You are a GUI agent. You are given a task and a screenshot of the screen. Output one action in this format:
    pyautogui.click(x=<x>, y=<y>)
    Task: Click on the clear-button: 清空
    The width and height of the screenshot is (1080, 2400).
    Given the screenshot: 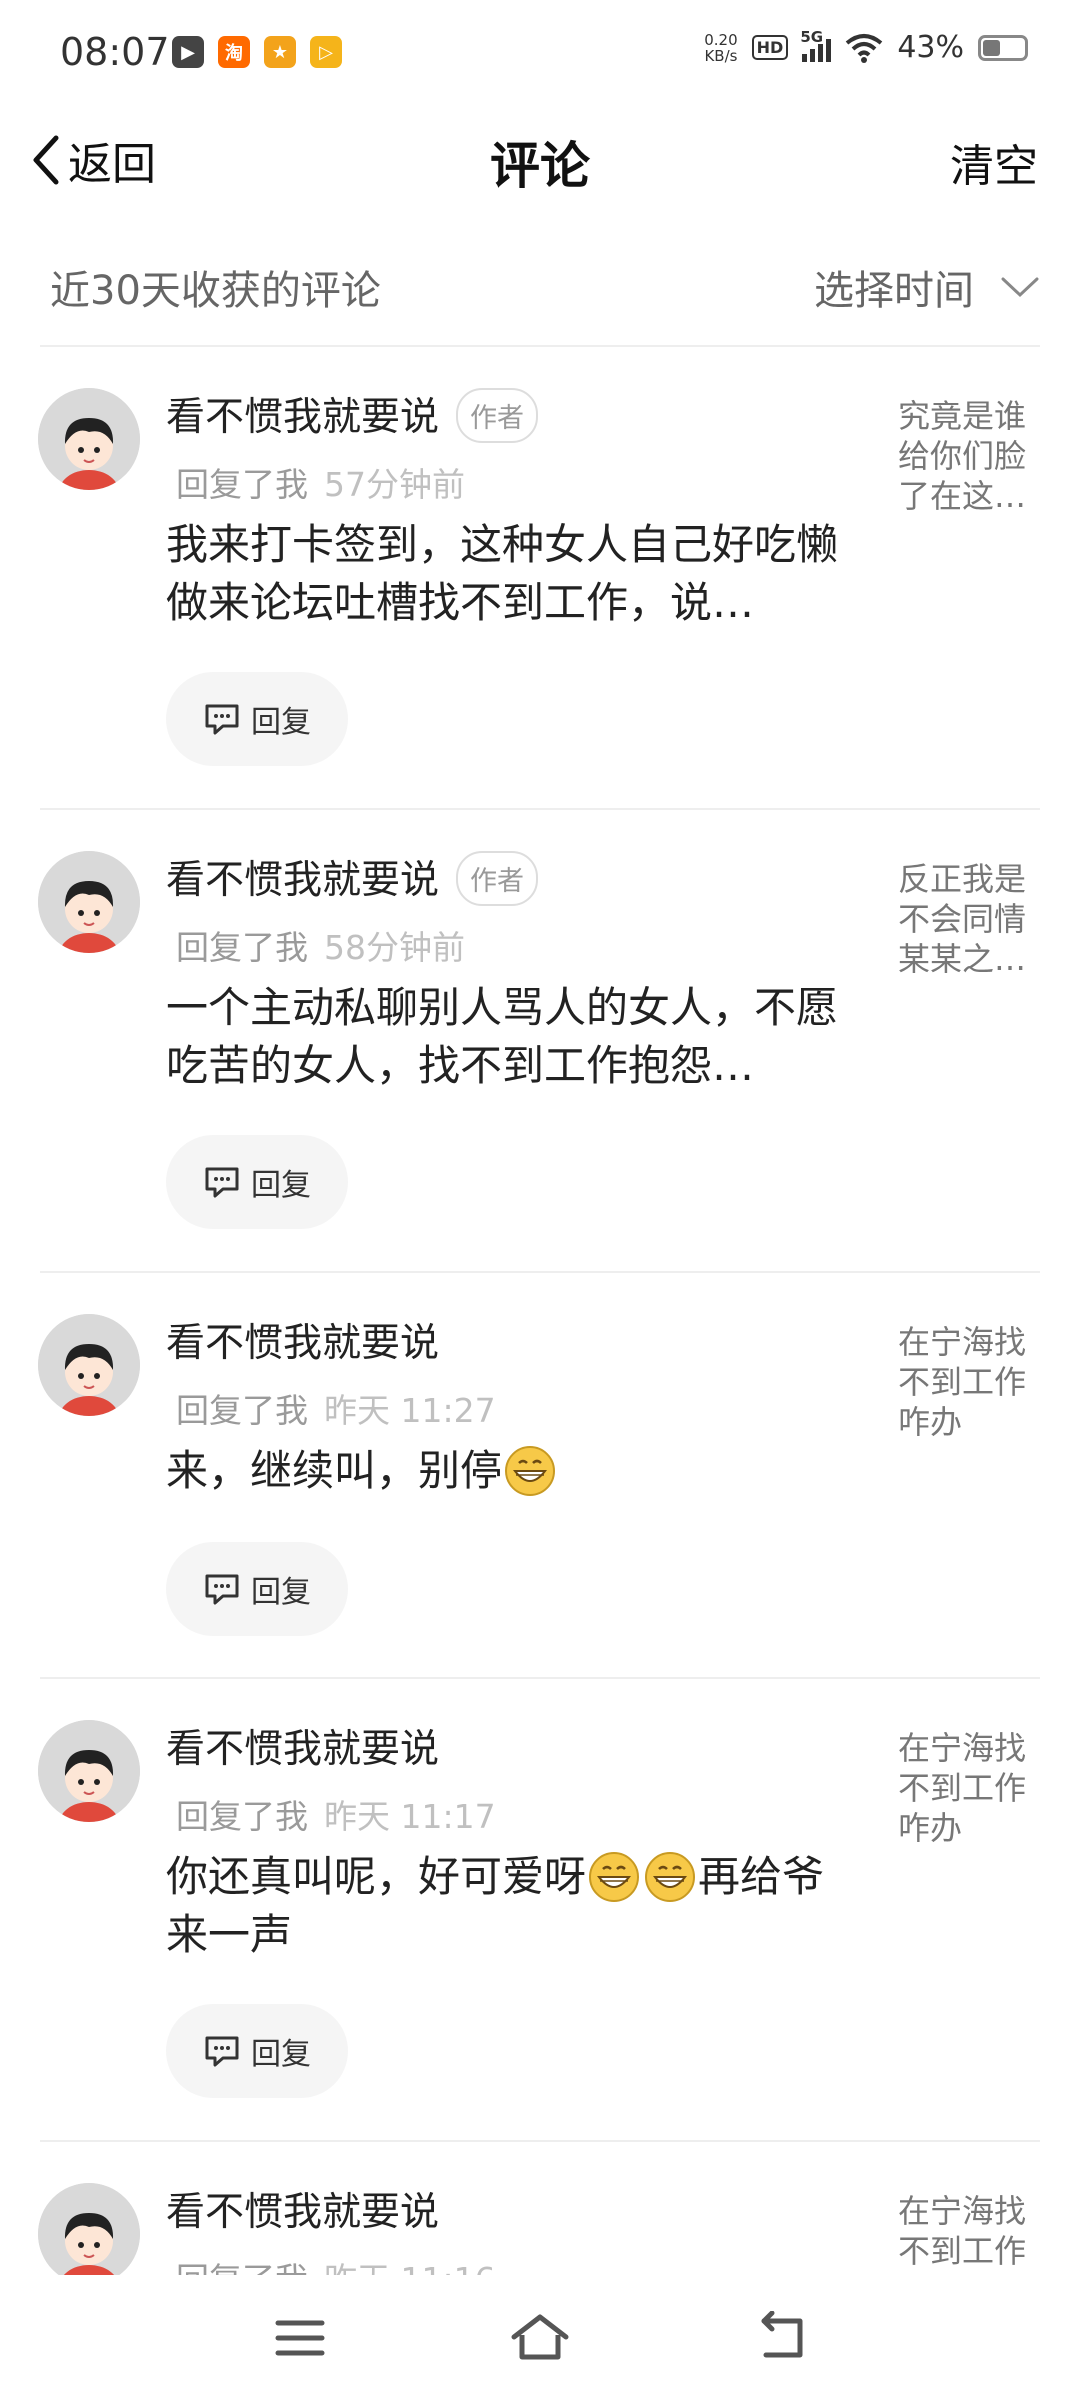 What is the action you would take?
    pyautogui.click(x=994, y=162)
    